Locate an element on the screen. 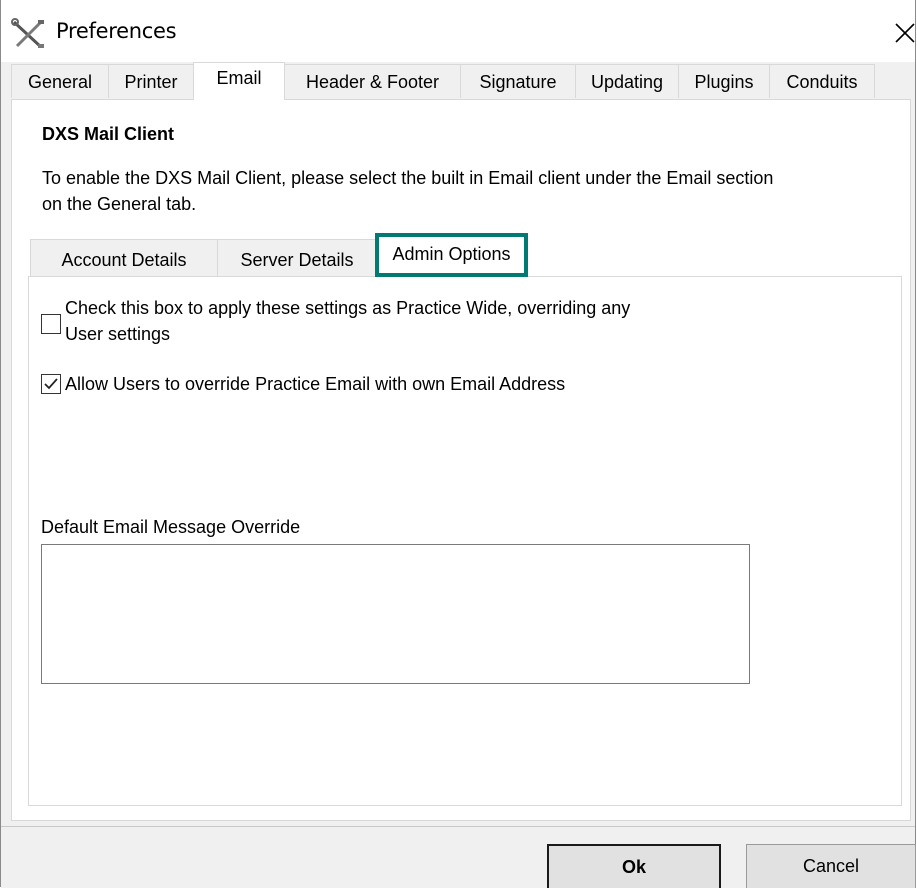 The height and width of the screenshot is (888, 917). window-title: Preferences is located at coordinates (116, 31).